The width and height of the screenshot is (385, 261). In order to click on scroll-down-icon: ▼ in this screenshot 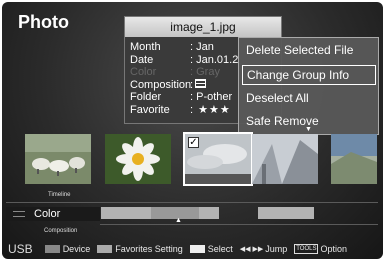, I will do `click(308, 129)`.